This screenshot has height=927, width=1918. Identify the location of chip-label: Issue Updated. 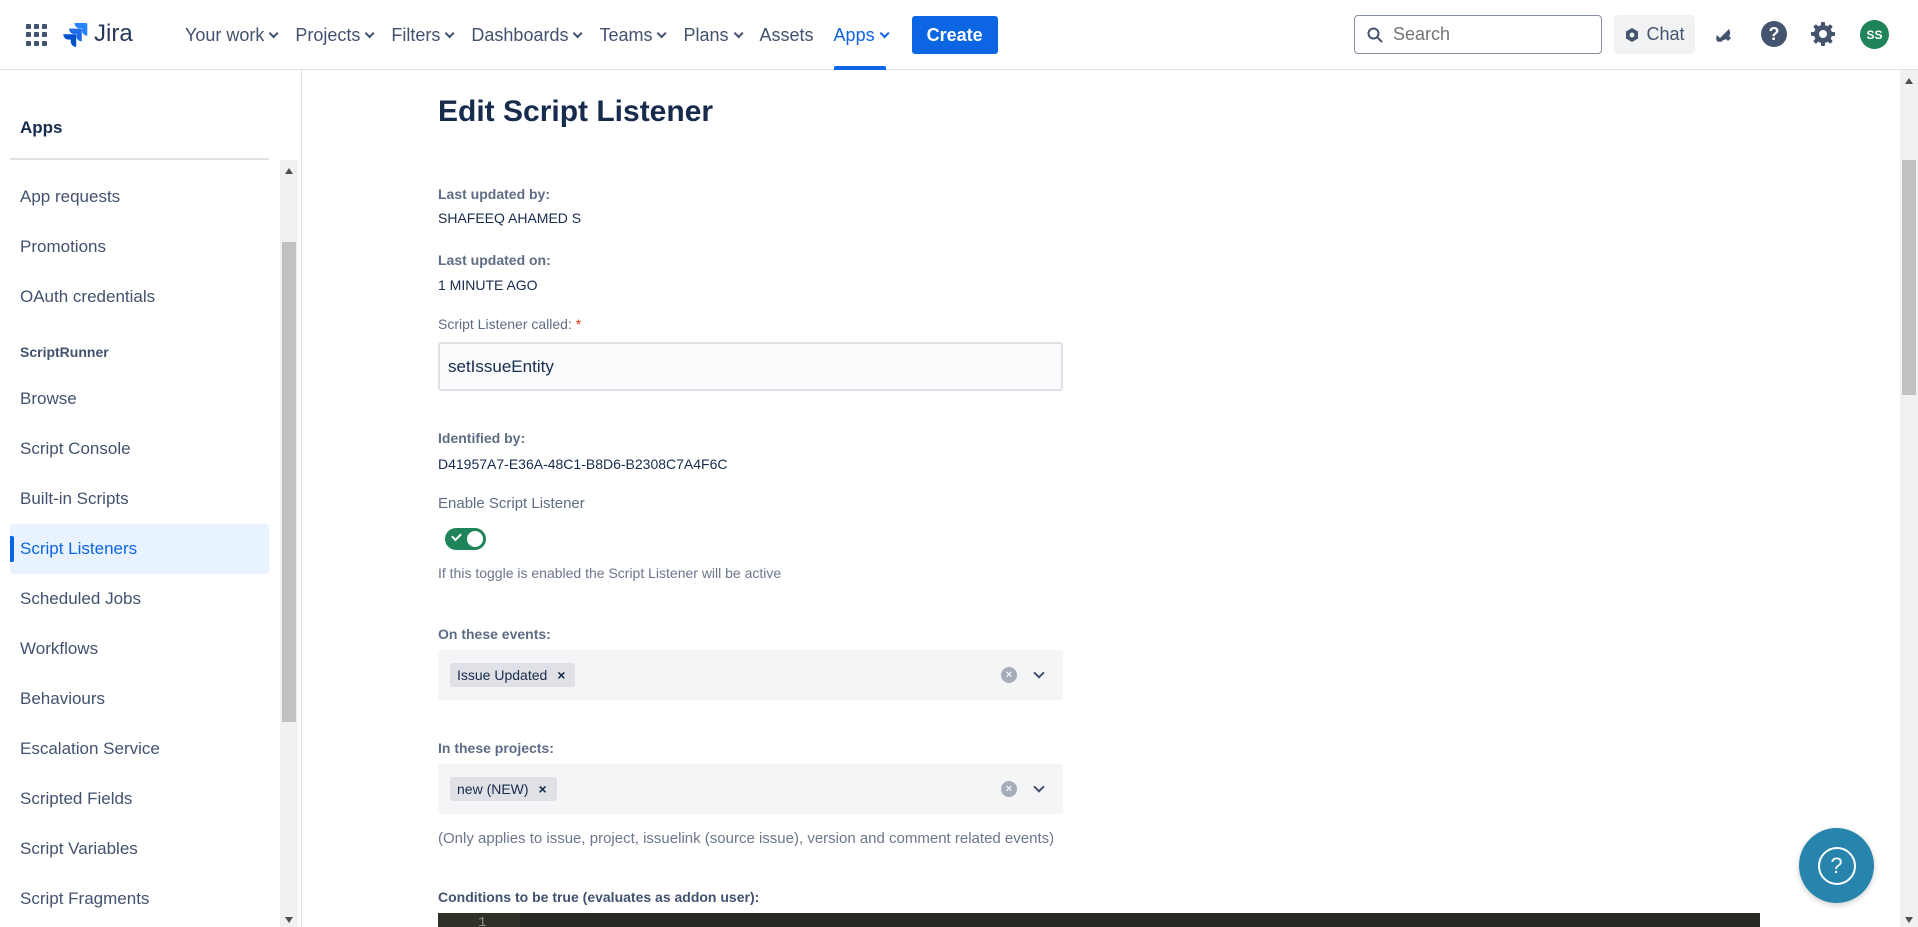
(502, 675).